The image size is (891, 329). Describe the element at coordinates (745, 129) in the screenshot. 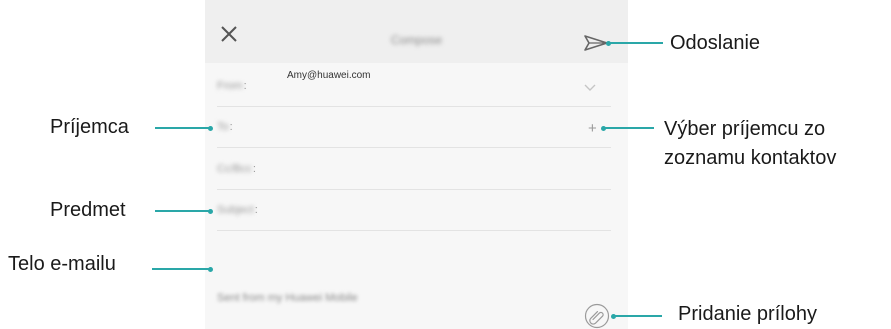

I see `contact-picker-callout-line1: Výber príjemcu zo` at that location.